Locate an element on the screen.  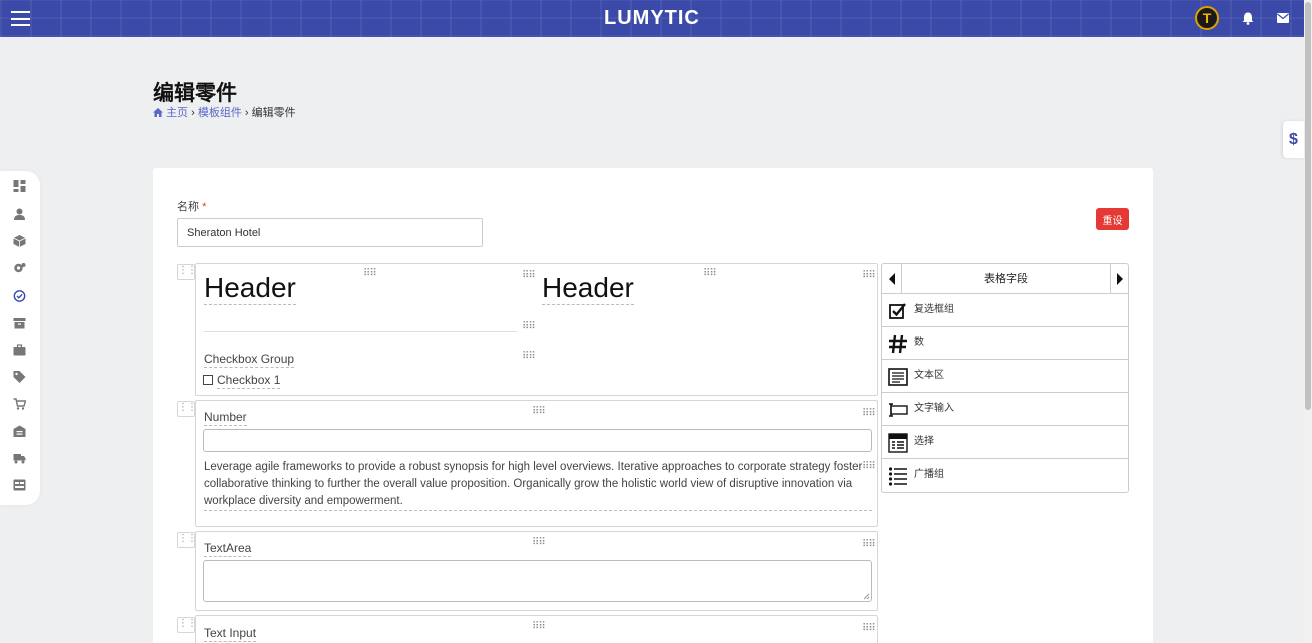
archive-icon is located at coordinates (19, 323).